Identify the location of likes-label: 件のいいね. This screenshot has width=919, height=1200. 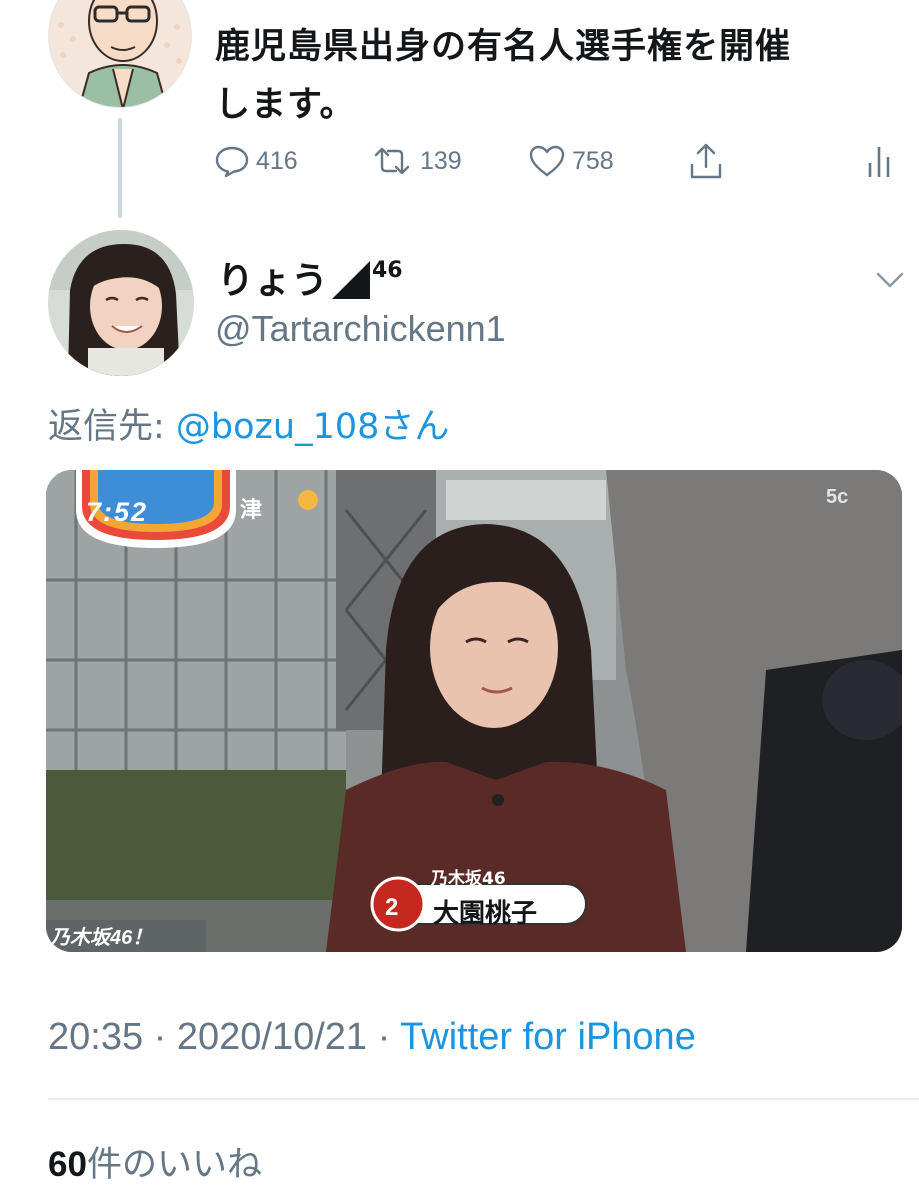
(174, 1165).